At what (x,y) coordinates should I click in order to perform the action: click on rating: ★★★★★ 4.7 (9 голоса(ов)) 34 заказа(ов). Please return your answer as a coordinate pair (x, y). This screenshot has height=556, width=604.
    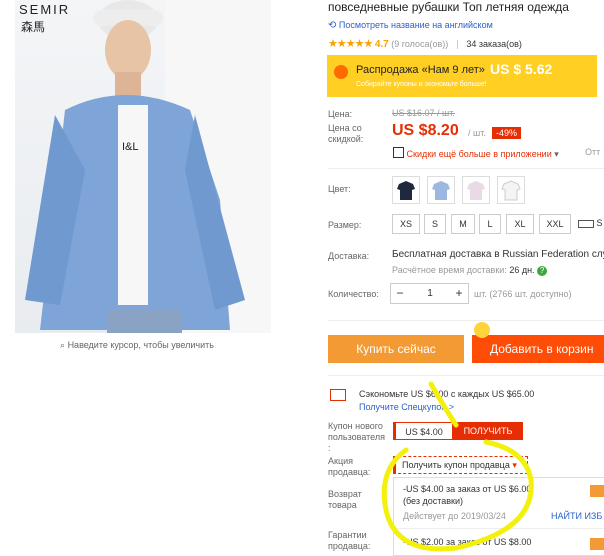
    Looking at the image, I should click on (425, 43).